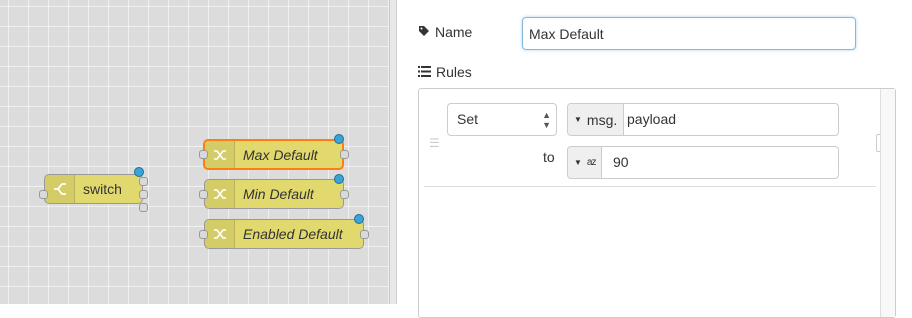  Describe the element at coordinates (454, 32) in the screenshot. I see `name-label: Name` at that location.